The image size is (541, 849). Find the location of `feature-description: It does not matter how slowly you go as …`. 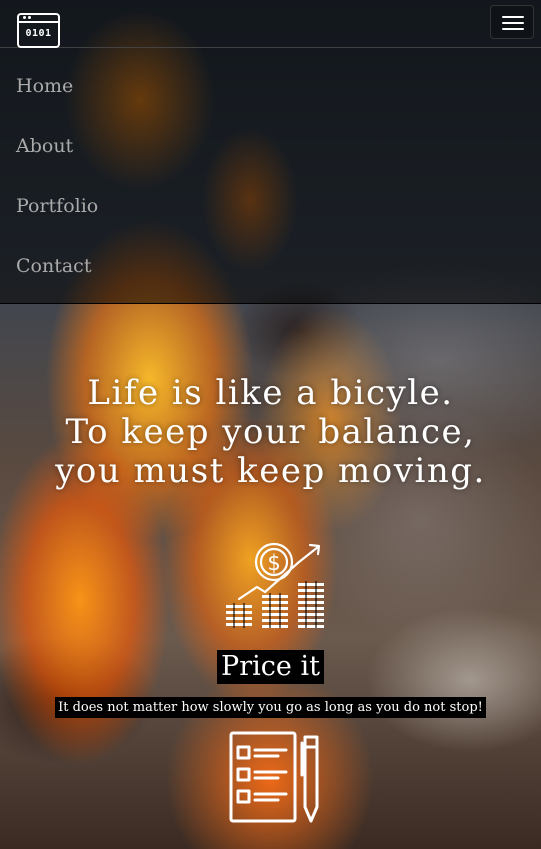

feature-description: It does not matter how slowly you go as … is located at coordinates (270, 707).